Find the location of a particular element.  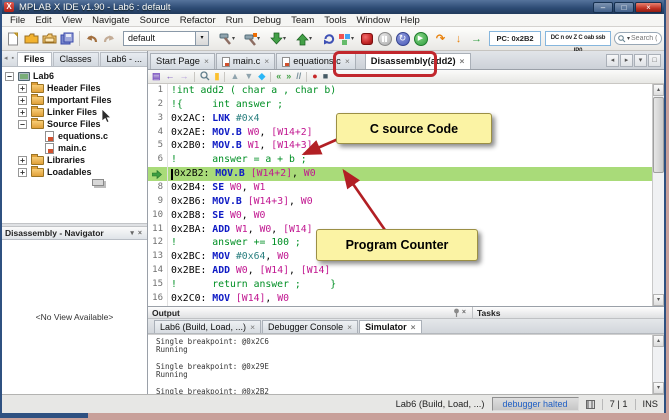

code-line-10: 10 0x2B8: SE W0, W0 is located at coordinates (406, 215).